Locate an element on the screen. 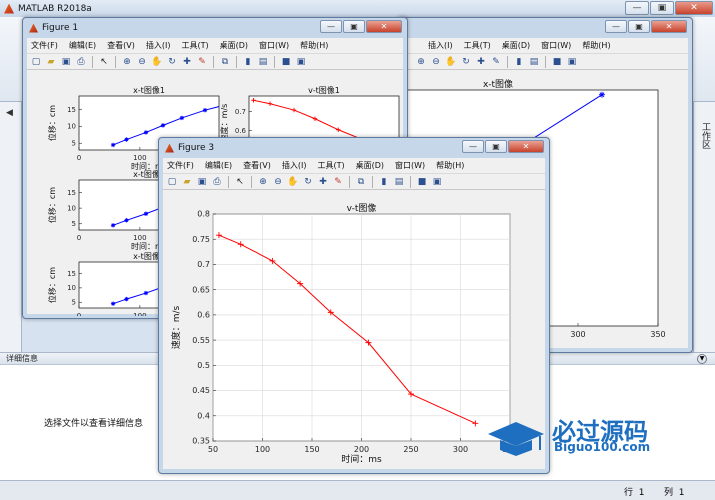 The height and width of the screenshot is (500, 715). figure2-caption-buttons: — ▣ ✕ is located at coordinates (646, 26).